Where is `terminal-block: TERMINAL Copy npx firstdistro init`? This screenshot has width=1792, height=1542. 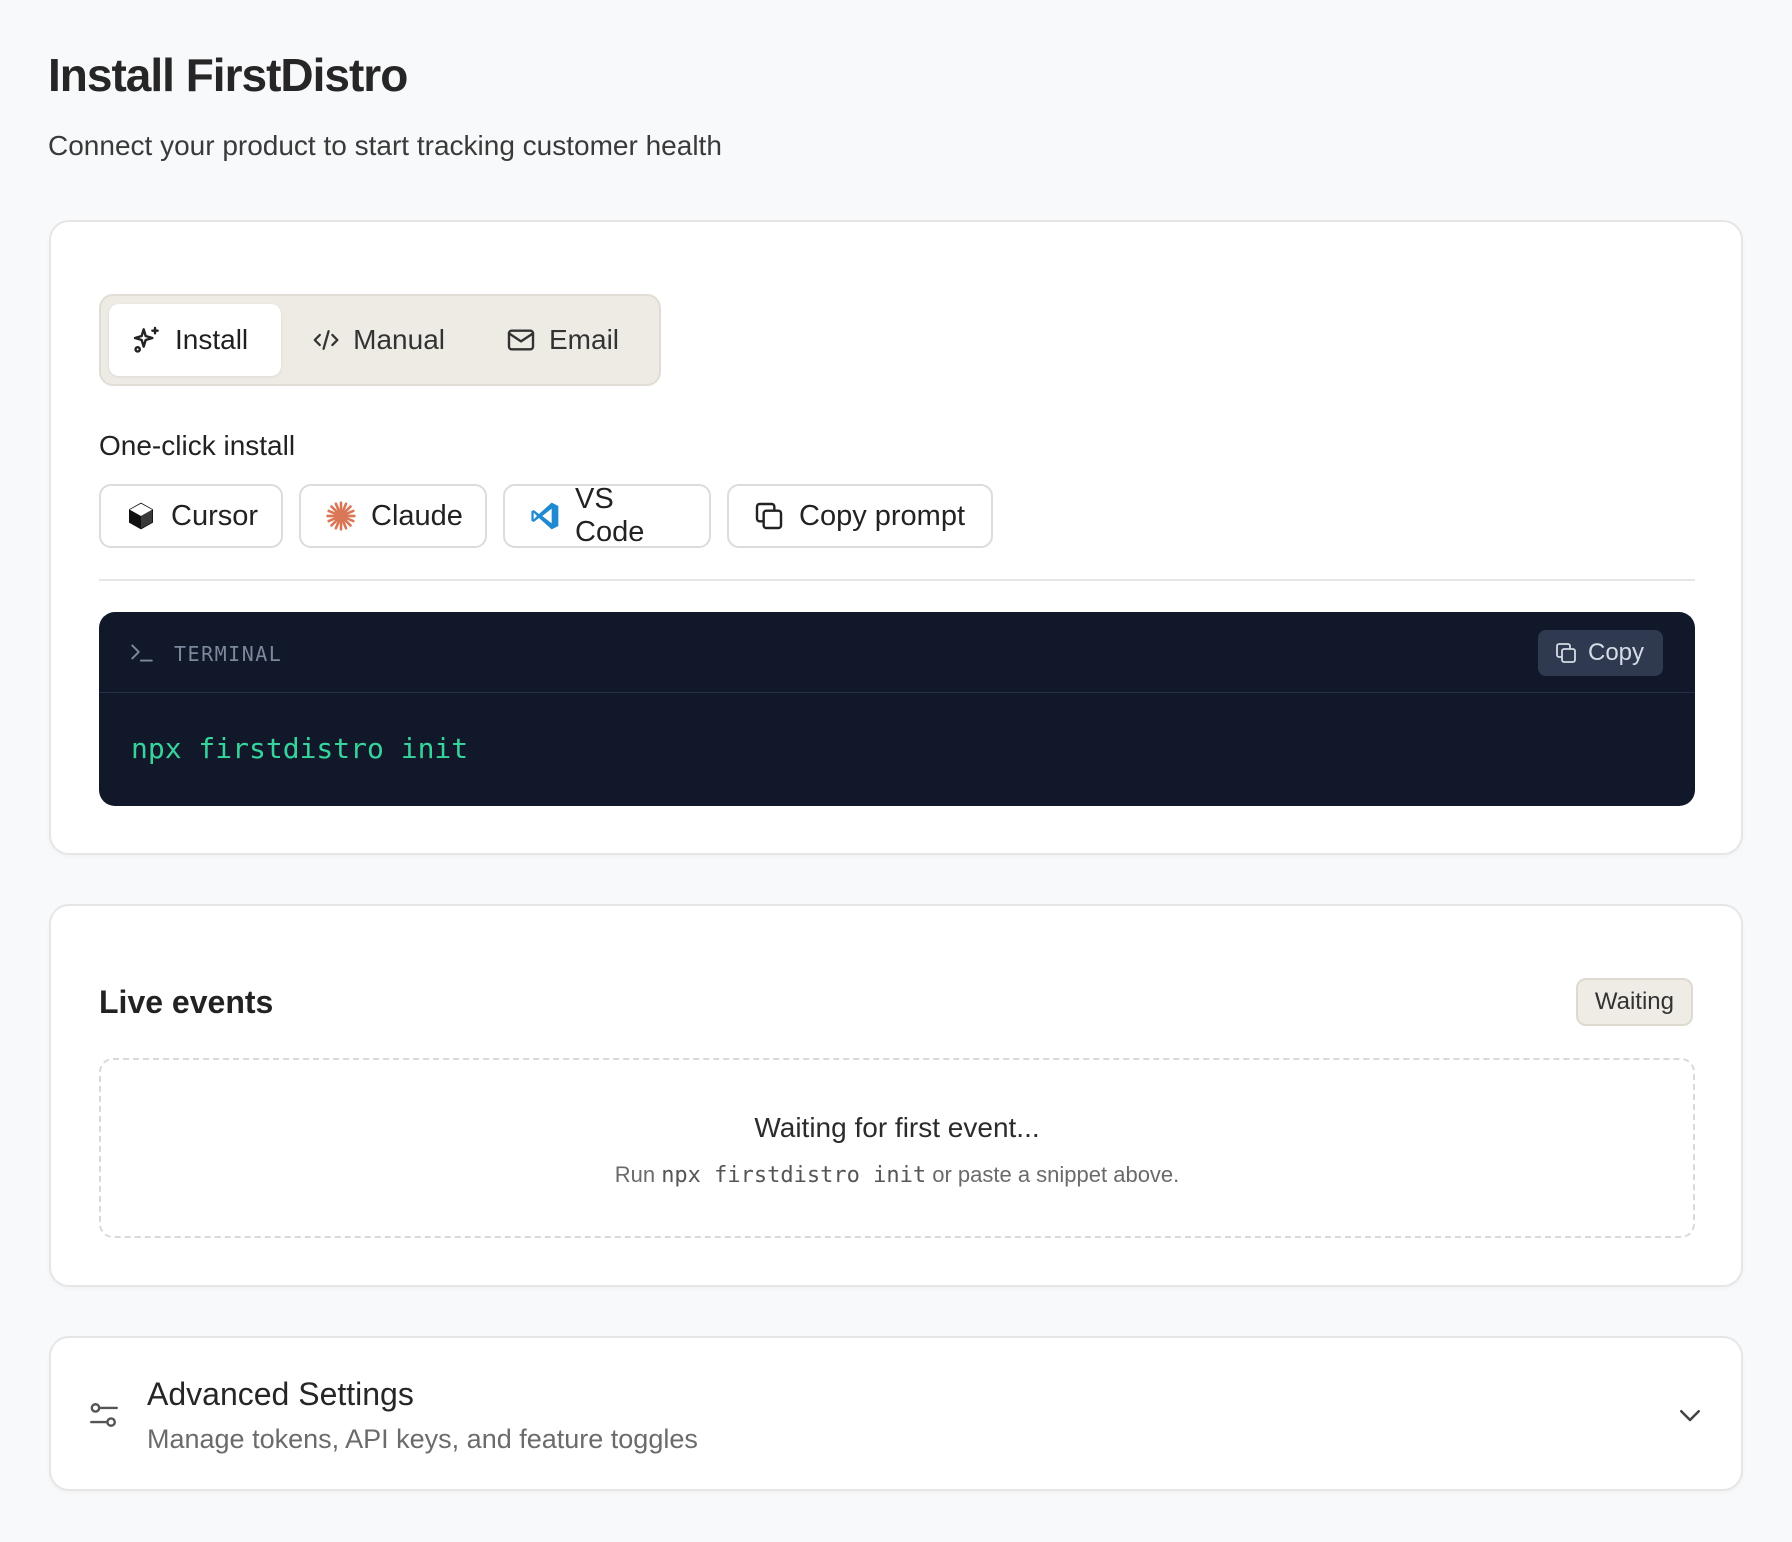
terminal-block: TERMINAL Copy npx firstdistro init is located at coordinates (897, 709).